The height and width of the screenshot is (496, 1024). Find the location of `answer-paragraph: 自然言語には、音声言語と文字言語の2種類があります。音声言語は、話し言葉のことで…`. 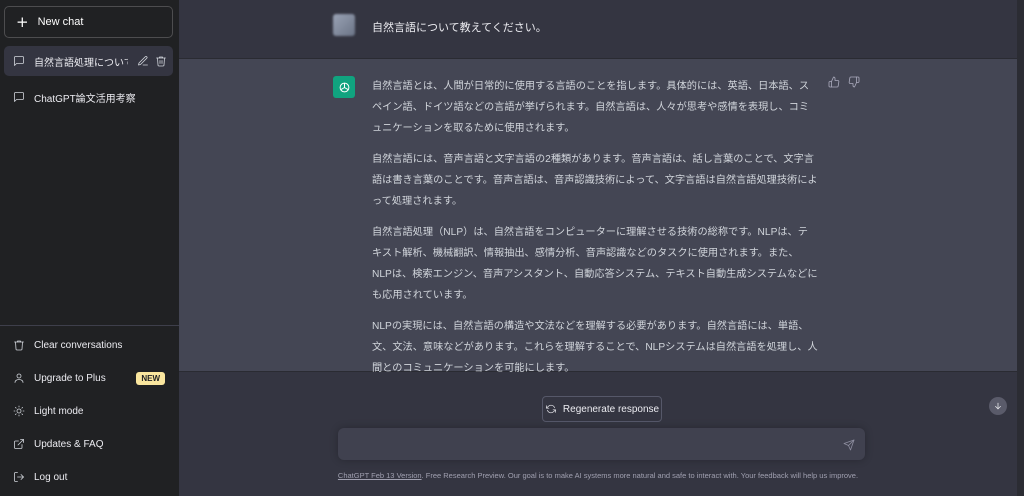

answer-paragraph: 自然言語には、音声言語と文字言語の2種類があります。音声言語は、話し言葉のことで… is located at coordinates (595, 180).